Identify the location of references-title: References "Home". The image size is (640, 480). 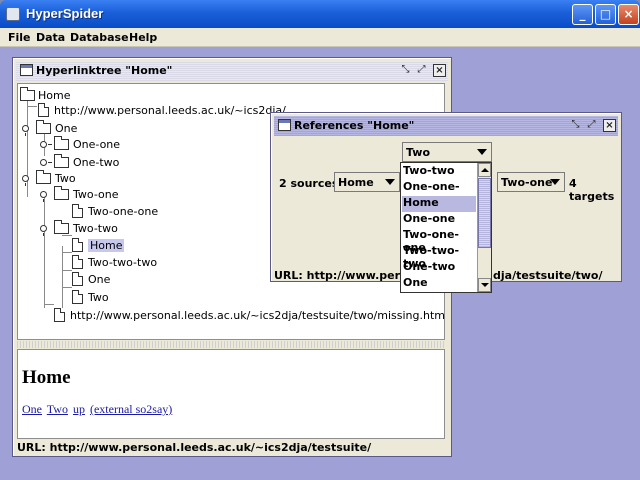
(356, 125).